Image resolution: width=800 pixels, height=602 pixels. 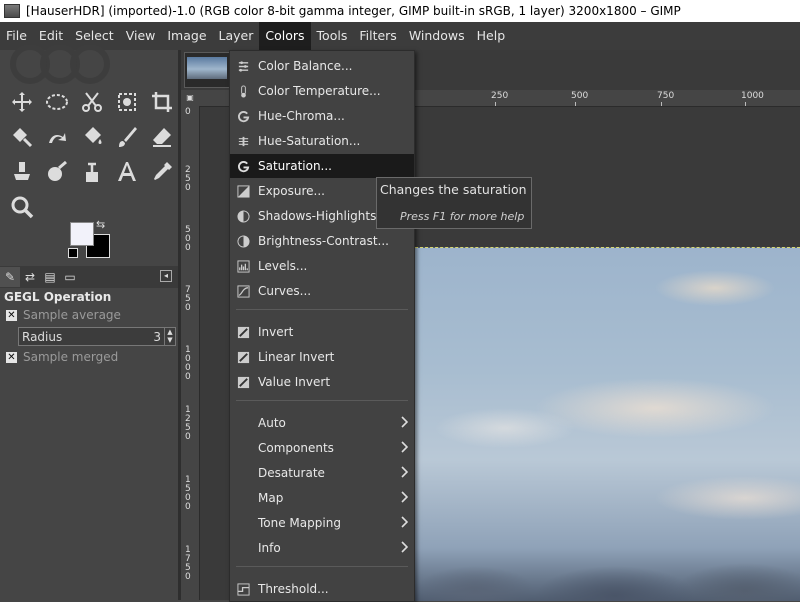 I want to click on clone-icon, so click(x=21, y=171).